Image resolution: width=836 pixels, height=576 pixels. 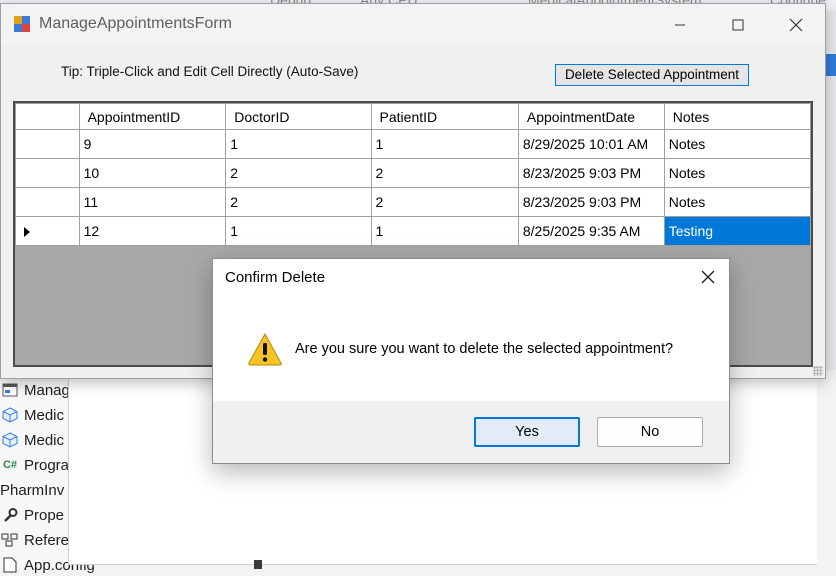 I want to click on grid-corner-header, so click(x=47, y=116).